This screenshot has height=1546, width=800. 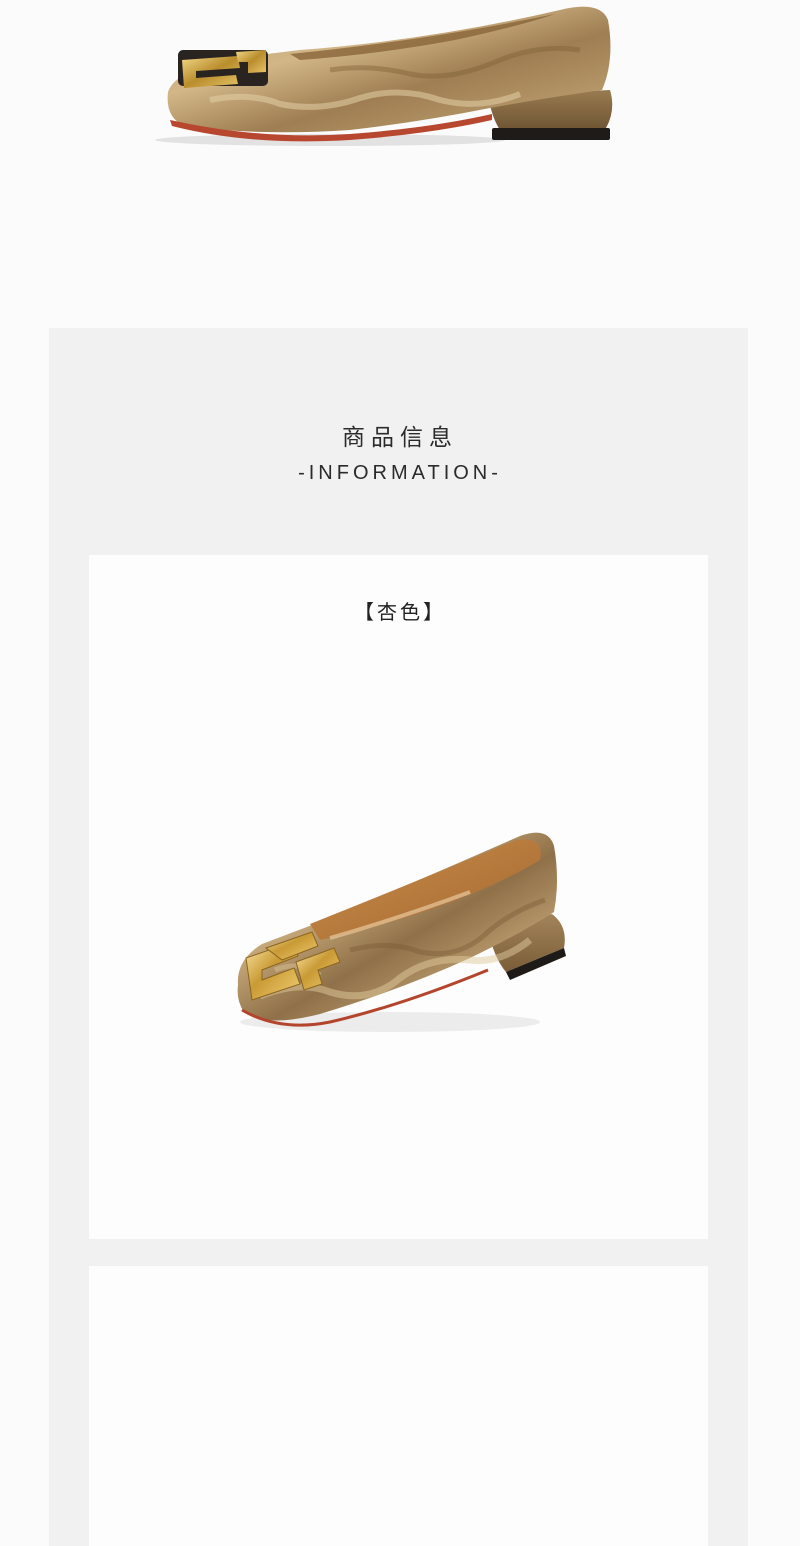 I want to click on gold-buckle-icon, so click(x=223, y=69).